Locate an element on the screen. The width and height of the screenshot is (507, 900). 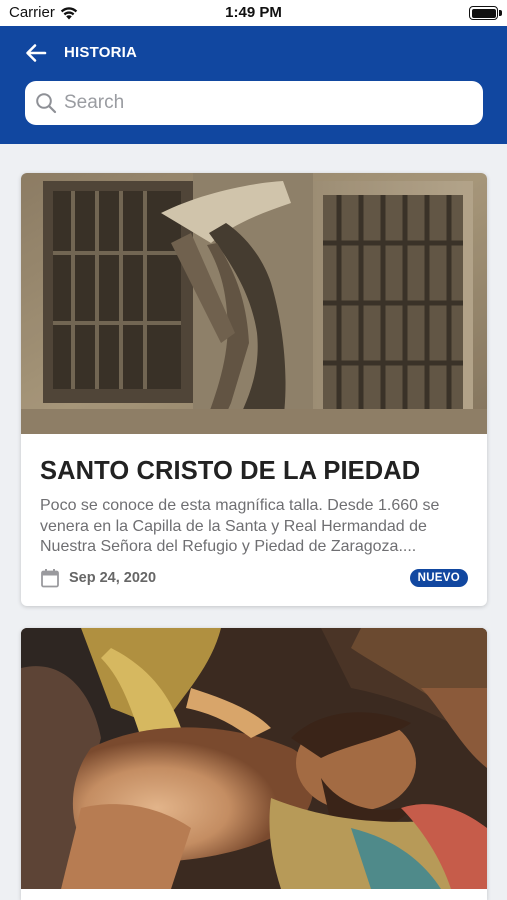
article-meta: Sep 24, 2020 NUEVO is located at coordinates (254, 578).